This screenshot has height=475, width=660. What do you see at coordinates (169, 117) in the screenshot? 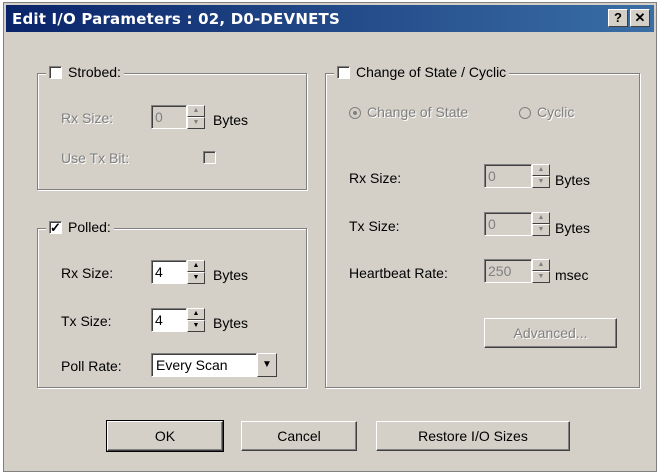
I see `strobed-rx-size-field: 0` at bounding box center [169, 117].